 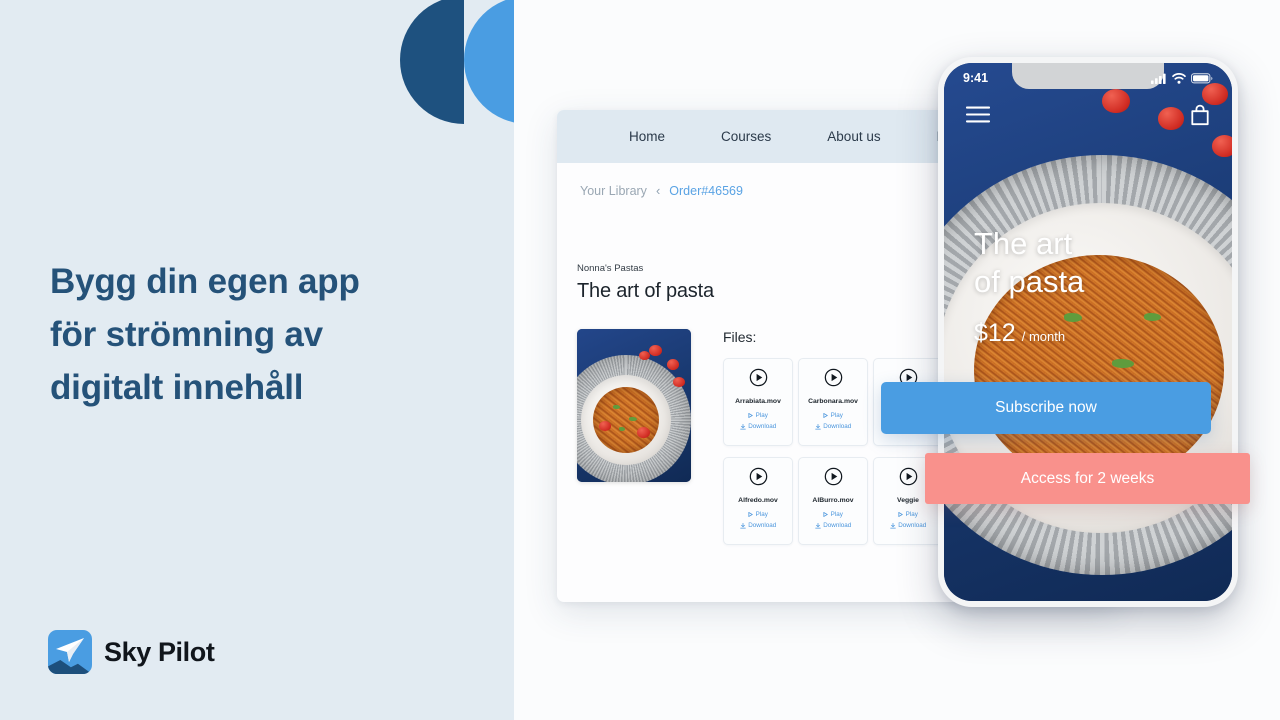 I want to click on phone-hero-text: The art of pasta $12 / month, so click(x=1029, y=286).